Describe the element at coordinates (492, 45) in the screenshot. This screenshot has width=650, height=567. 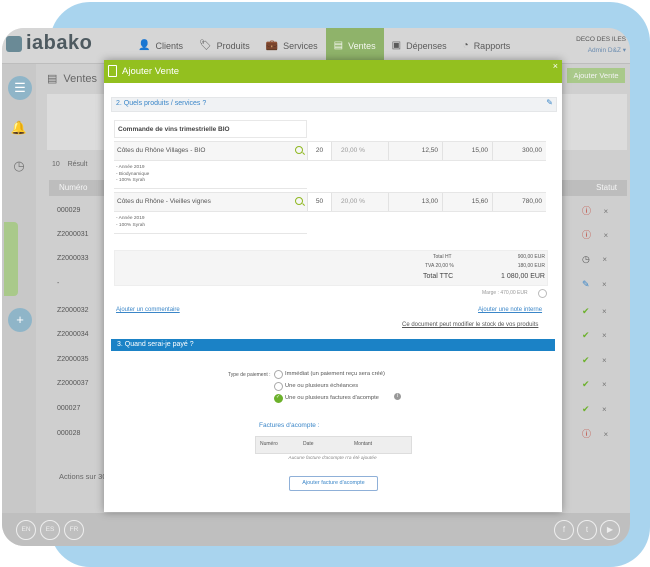
I see `nav-label: Rapports` at that location.